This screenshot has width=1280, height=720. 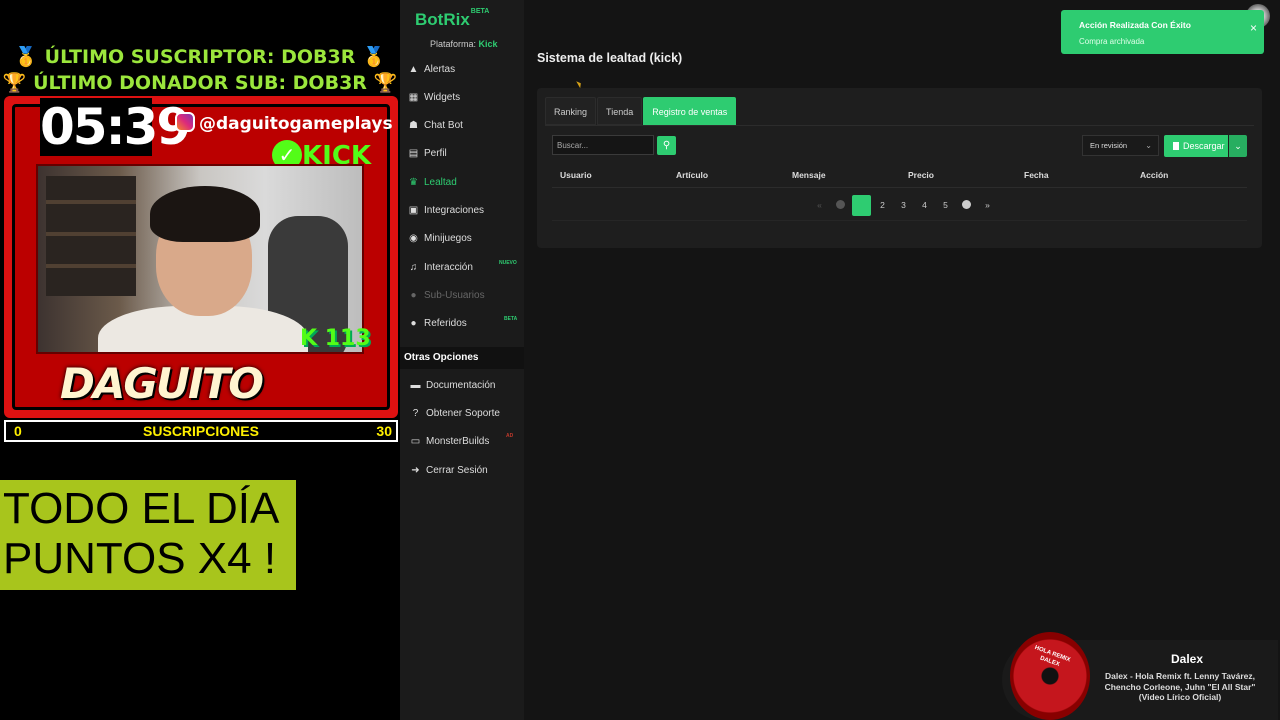 What do you see at coordinates (415, 385) in the screenshot?
I see `book-icon: ▬` at bounding box center [415, 385].